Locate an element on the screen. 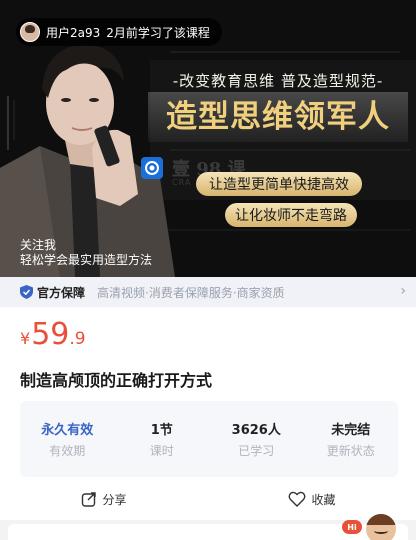 This screenshot has height=540, width=416. guarantee-description: 高清视频·消费者保障服务·商家资质 is located at coordinates (191, 292).